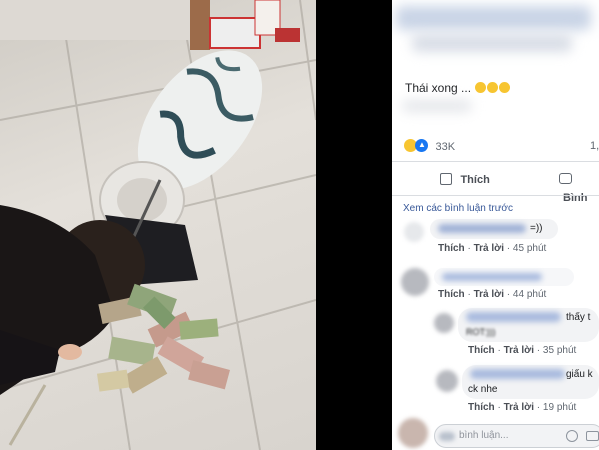  I want to click on comment-time: 35 phút, so click(559, 350).